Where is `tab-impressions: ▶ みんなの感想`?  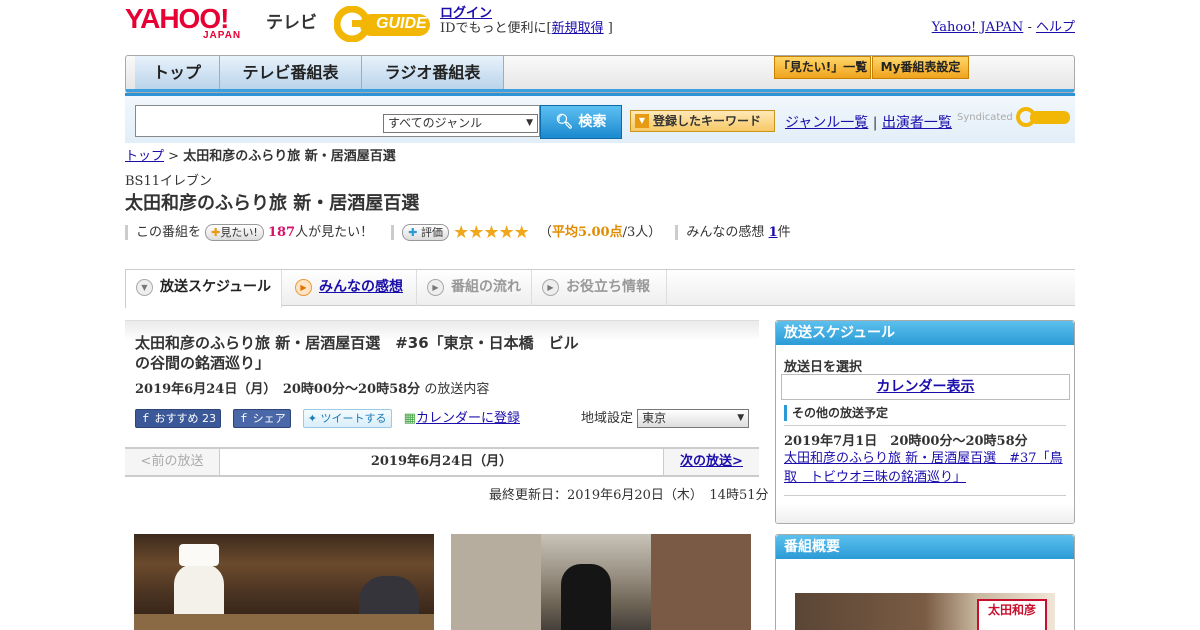 tab-impressions: ▶ みんなの感想 is located at coordinates (351, 288).